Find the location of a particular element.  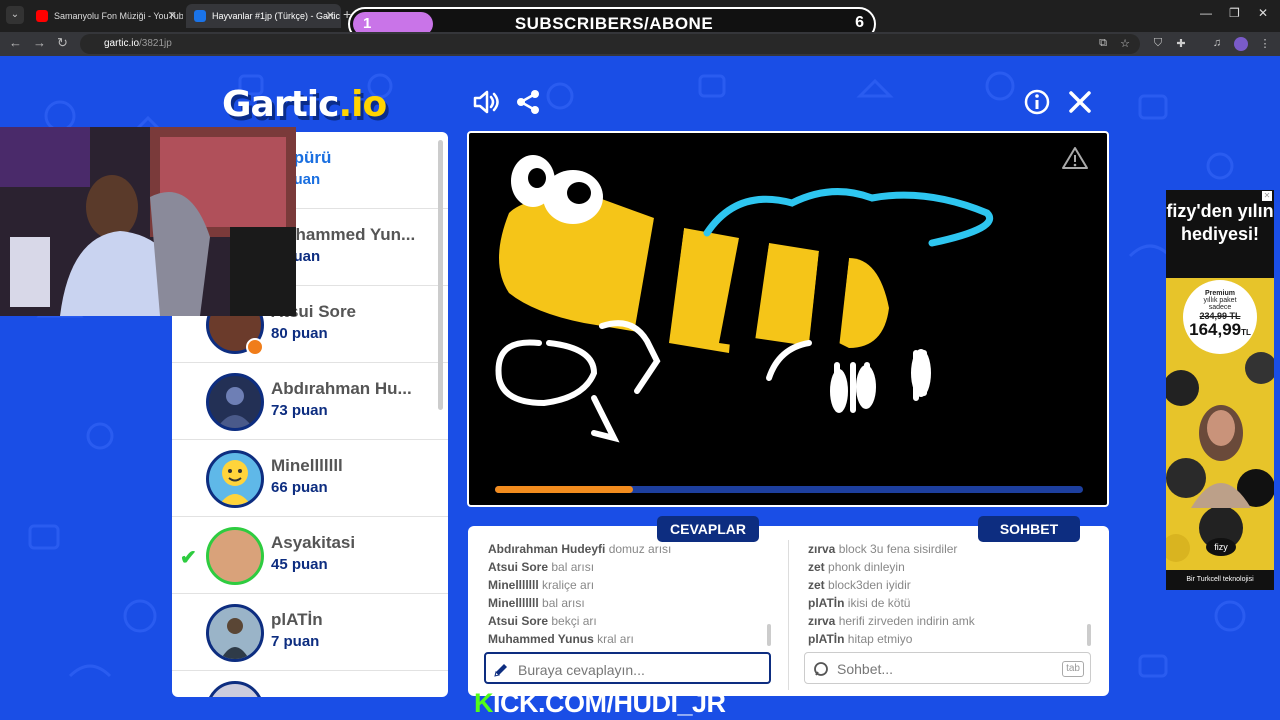

tab-chat: SOHBET is located at coordinates (1029, 529).